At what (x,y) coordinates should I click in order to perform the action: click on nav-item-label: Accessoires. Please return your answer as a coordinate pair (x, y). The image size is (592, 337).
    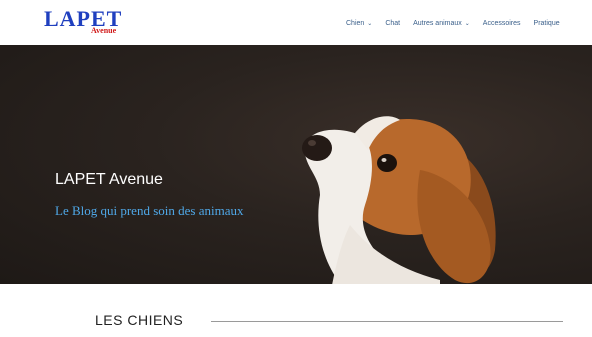
    Looking at the image, I should click on (501, 23).